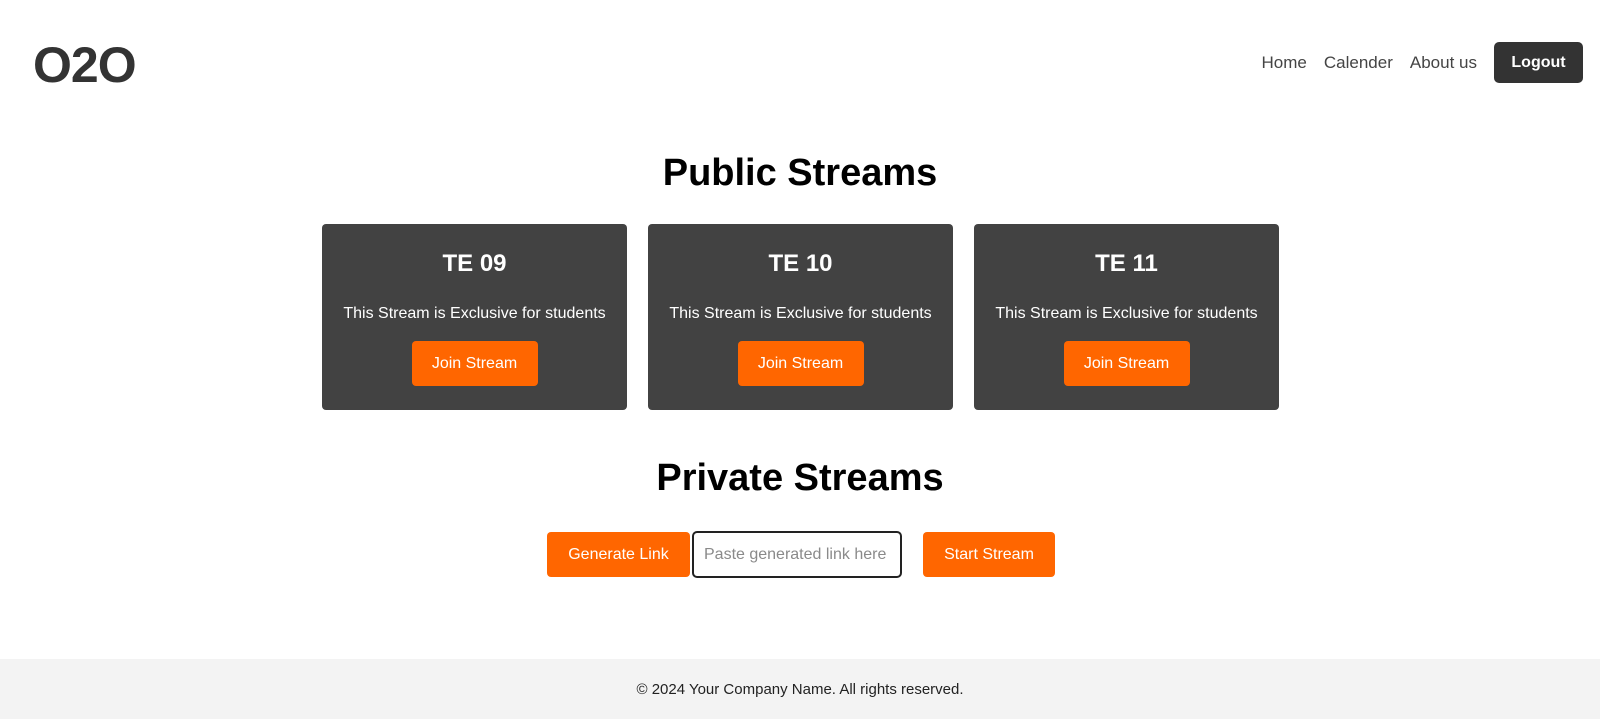 The width and height of the screenshot is (1600, 719). Describe the element at coordinates (800, 478) in the screenshot. I see `private-streams-title: Private Streams` at that location.